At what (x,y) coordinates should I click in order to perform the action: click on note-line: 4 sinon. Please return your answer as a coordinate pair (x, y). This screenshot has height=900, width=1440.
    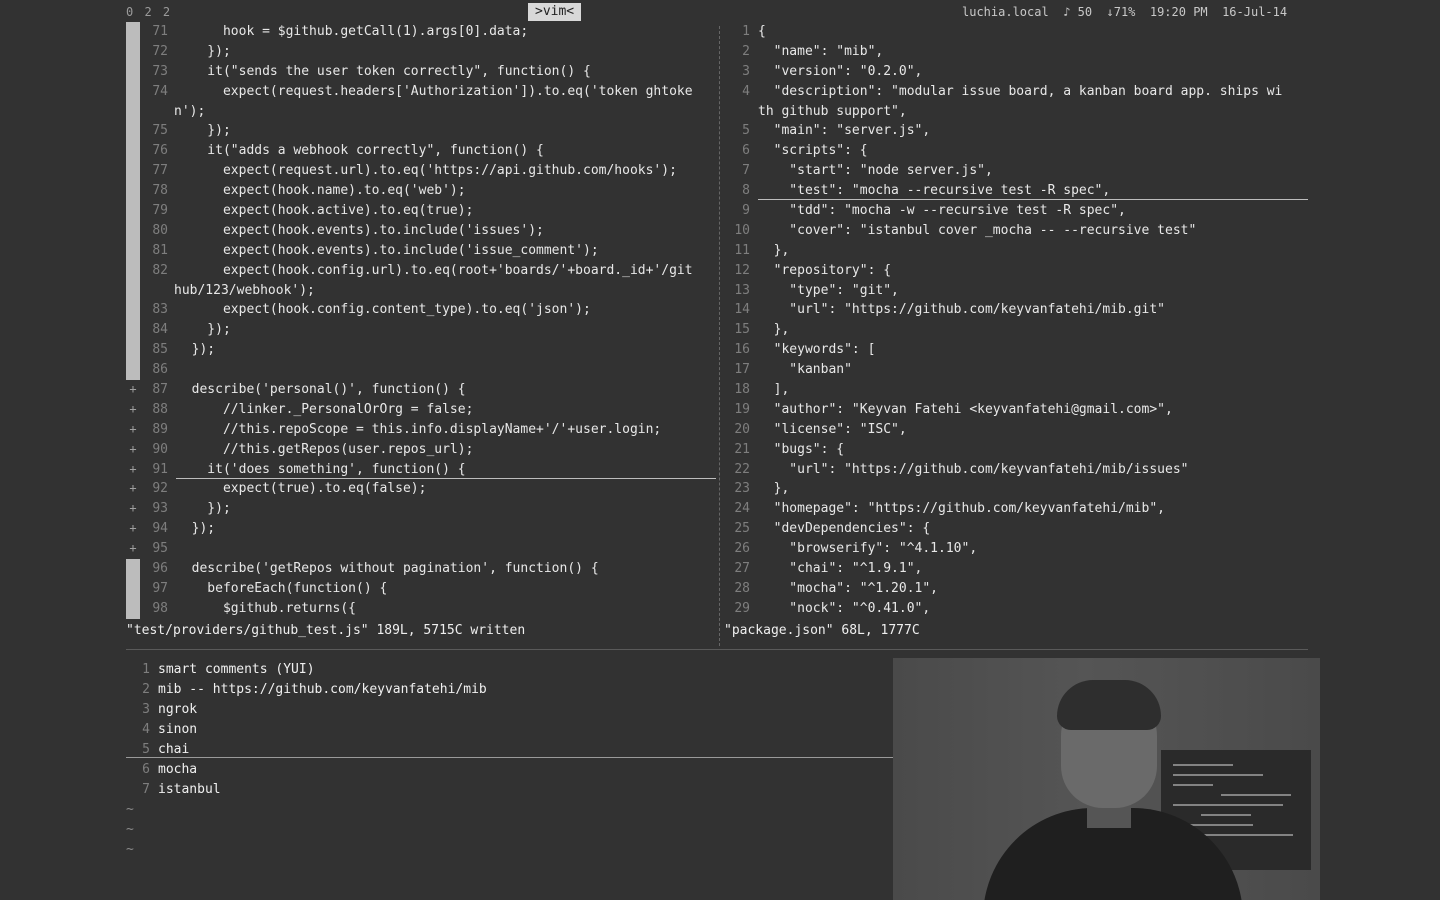
    Looking at the image, I should click on (506, 730).